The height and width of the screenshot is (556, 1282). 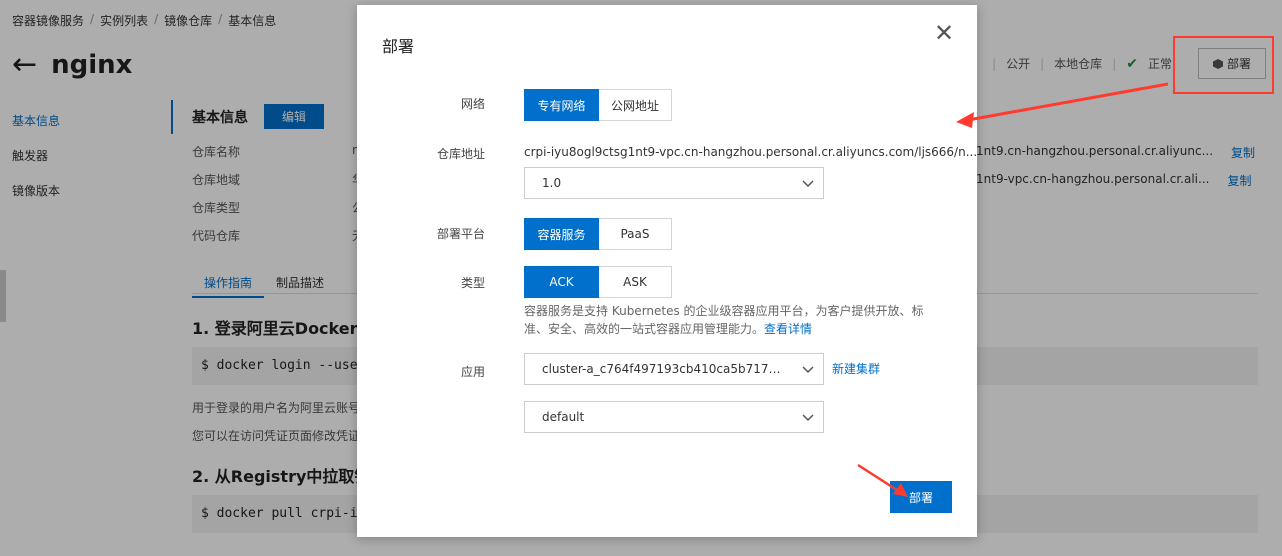 I want to click on network-toggle: 专有网络 公网地址, so click(x=598, y=105).